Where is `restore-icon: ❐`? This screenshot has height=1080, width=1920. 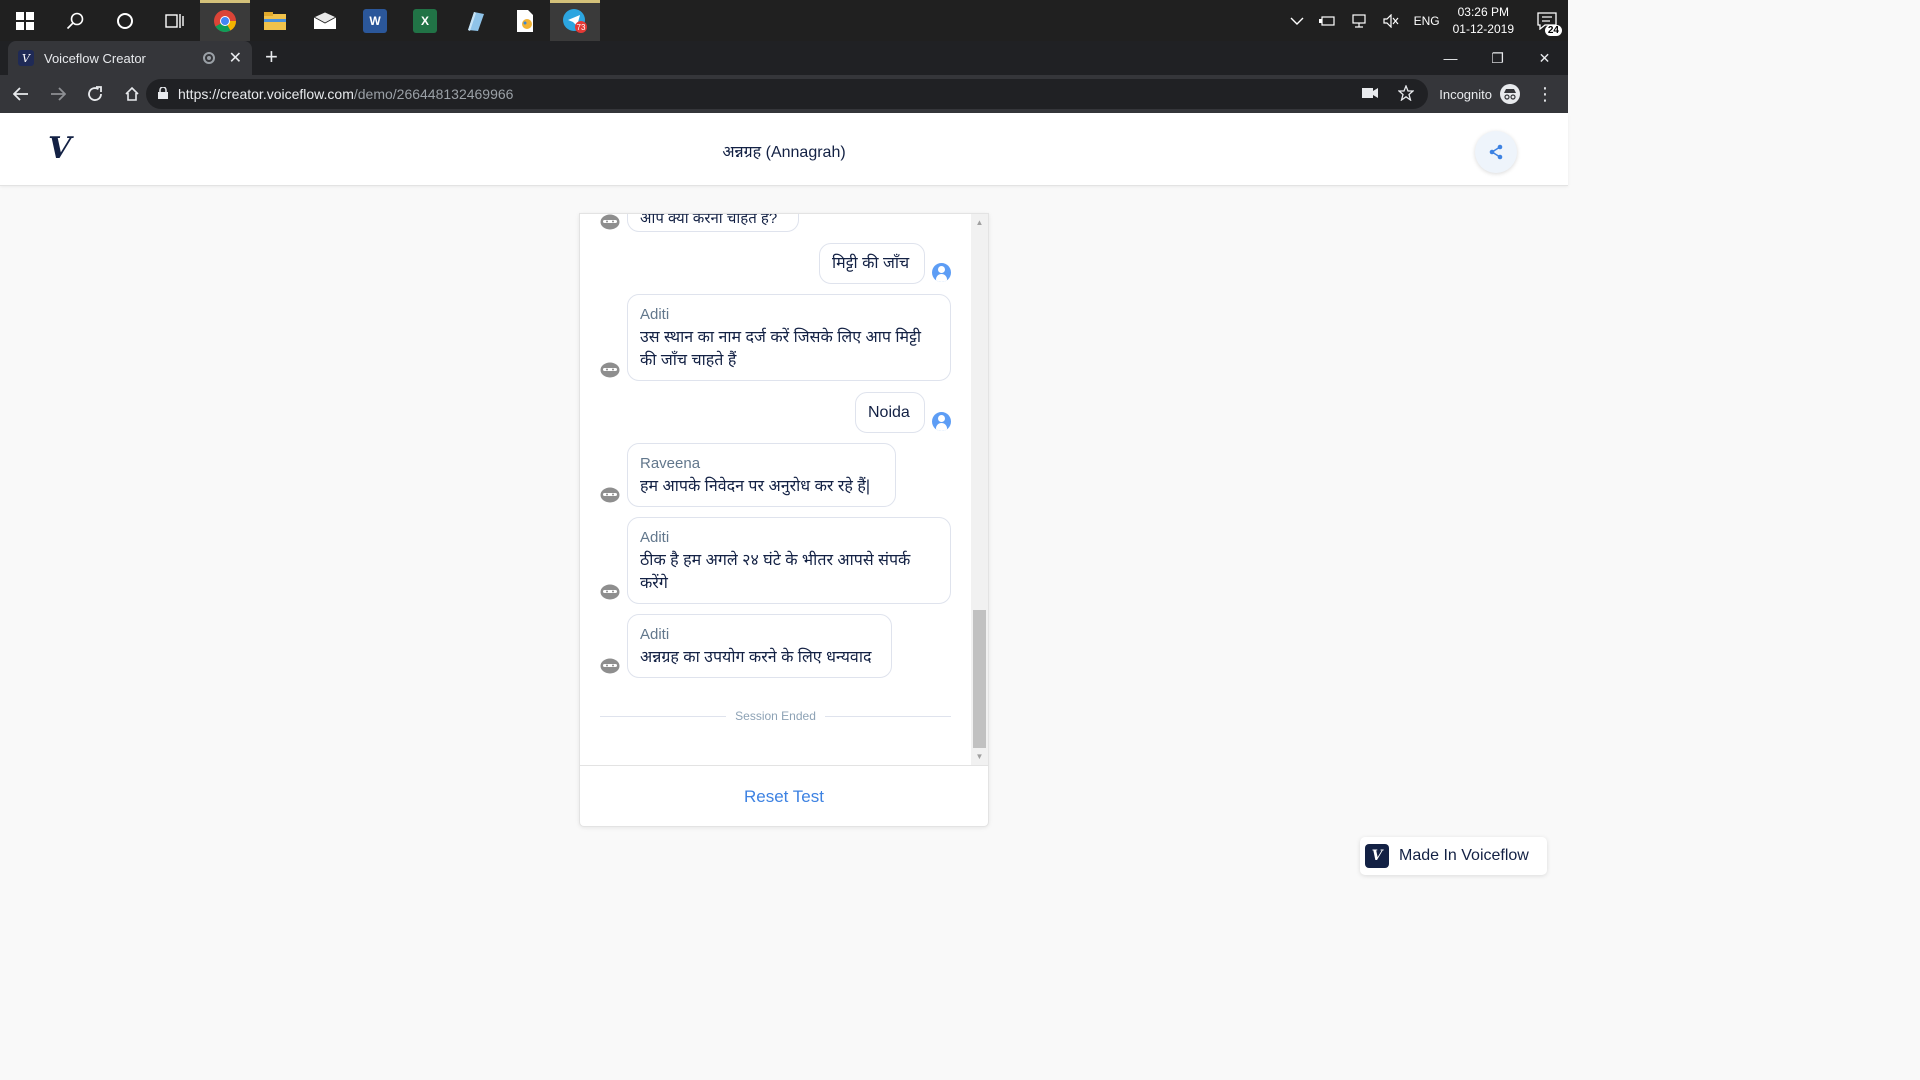 restore-icon: ❐ is located at coordinates (1497, 58).